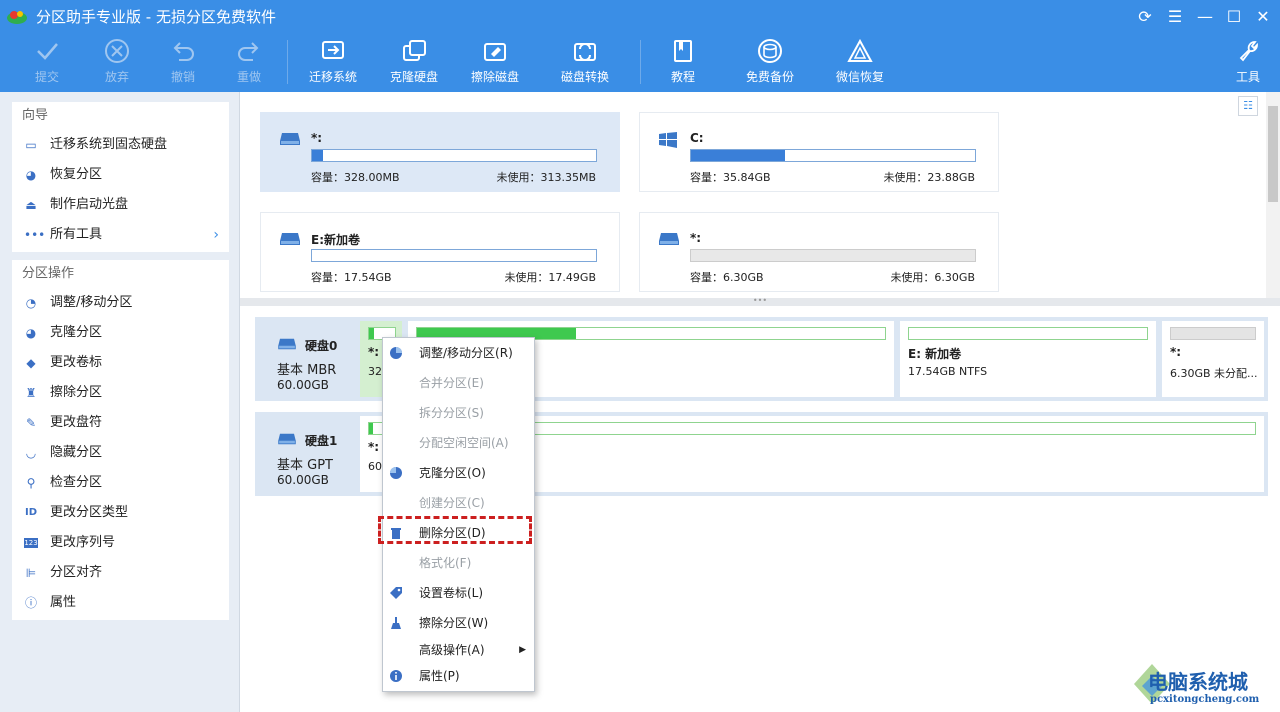  I want to click on sidebar-item-label: 恢复分区, so click(76, 174).